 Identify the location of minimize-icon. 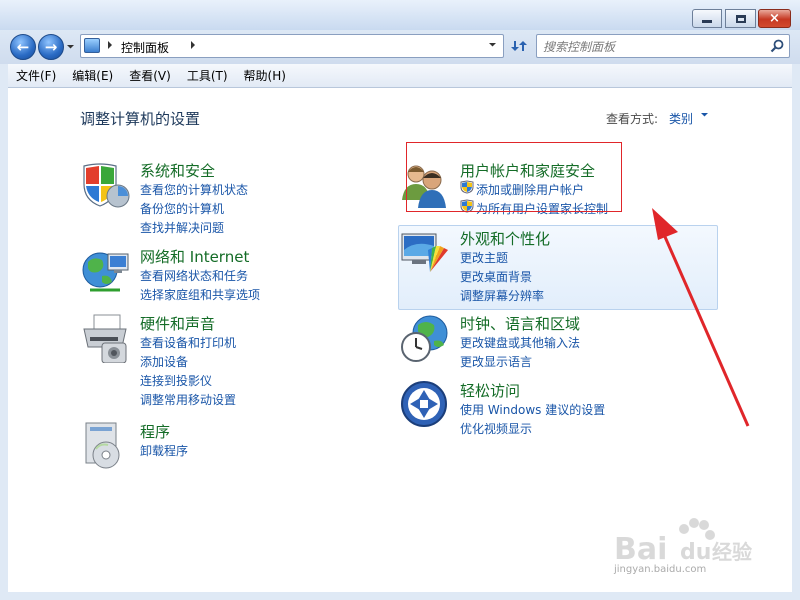
(707, 21).